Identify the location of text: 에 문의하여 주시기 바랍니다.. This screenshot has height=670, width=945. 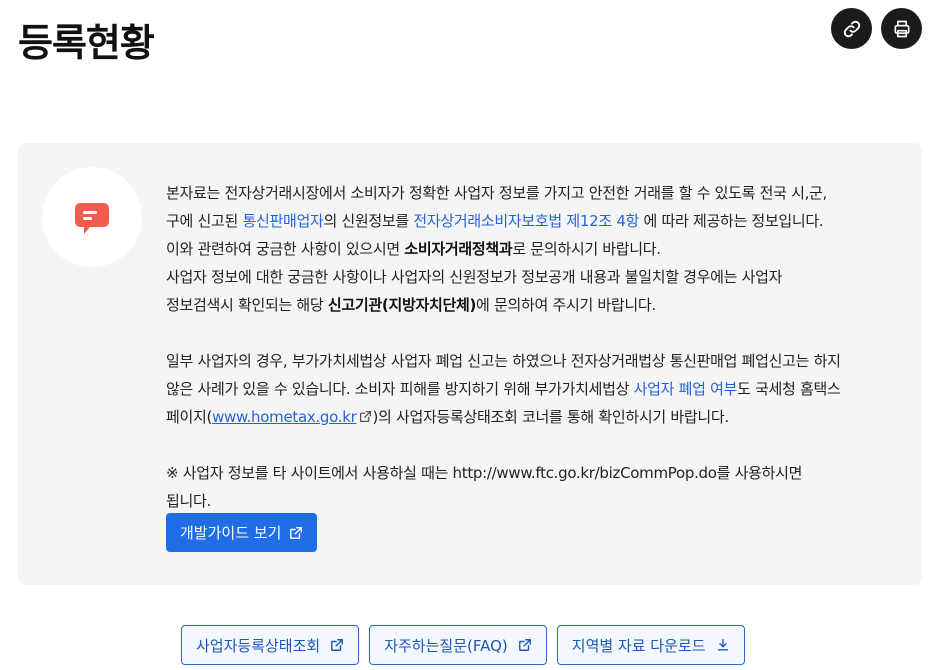
(566, 305).